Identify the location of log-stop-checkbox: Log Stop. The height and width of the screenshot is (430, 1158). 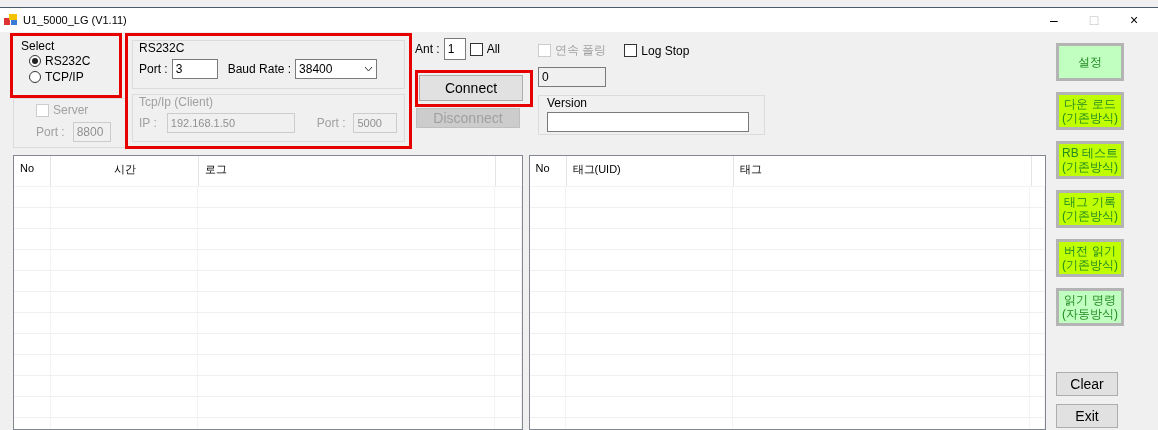
(657, 50).